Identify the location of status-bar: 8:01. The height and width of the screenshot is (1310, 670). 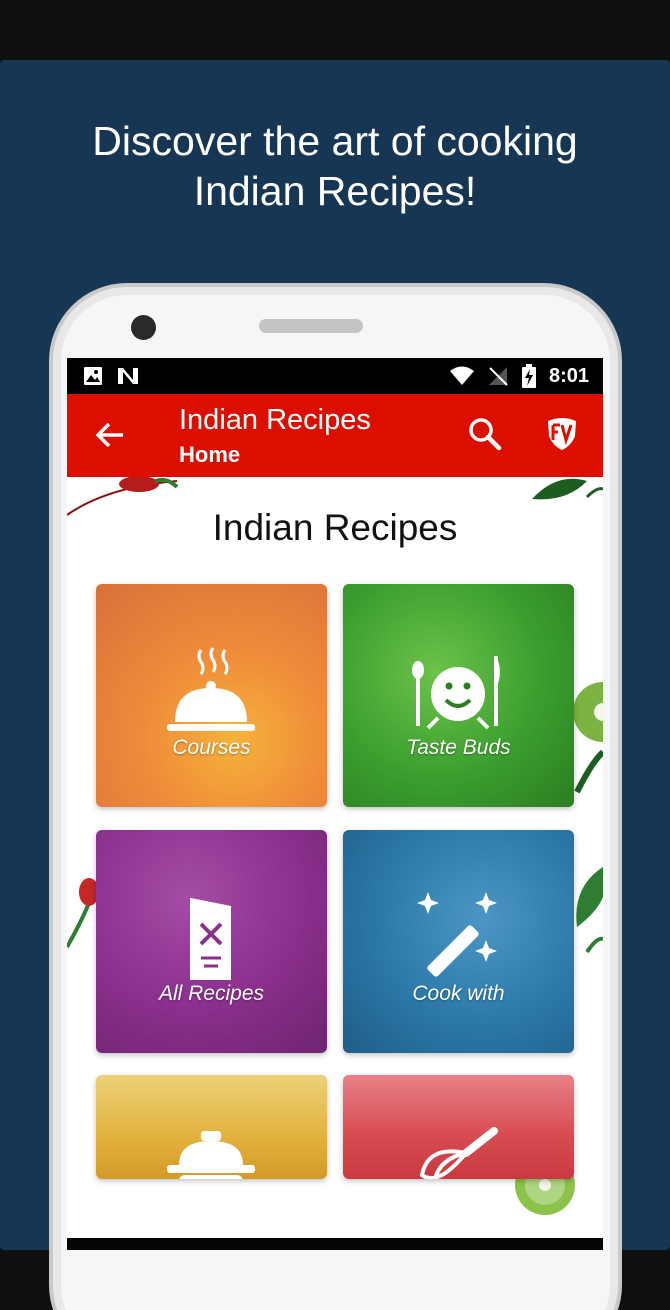
(335, 376).